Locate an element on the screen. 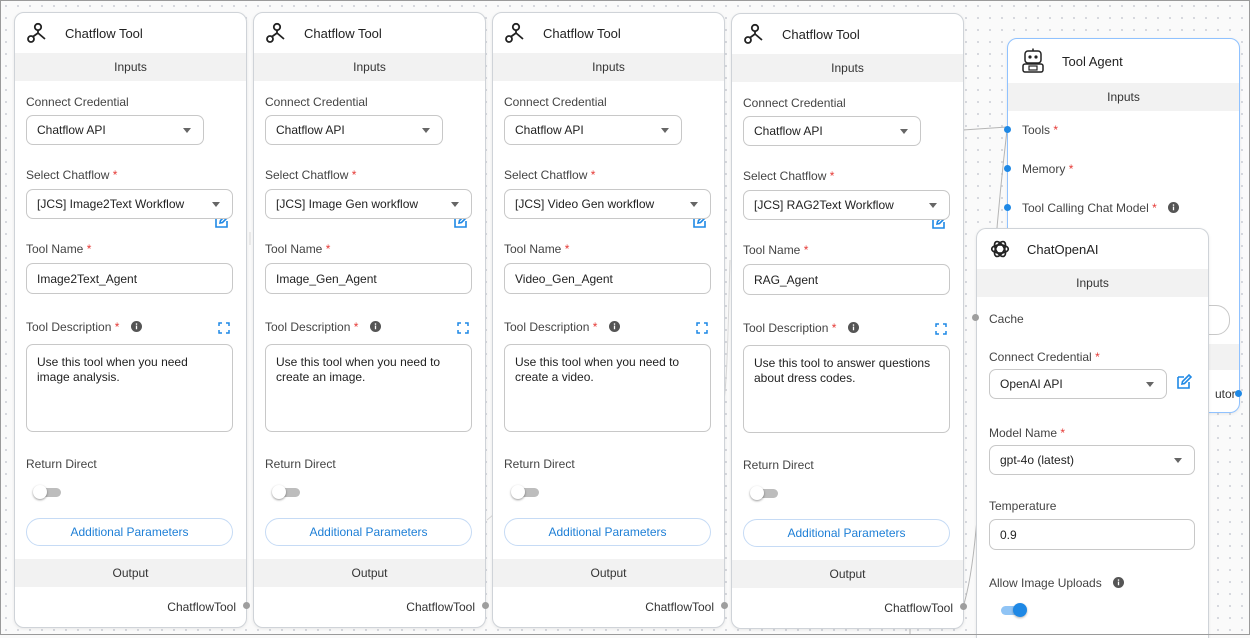 This screenshot has width=1250, height=638. model-name-label: Model Name * is located at coordinates (1027, 433).